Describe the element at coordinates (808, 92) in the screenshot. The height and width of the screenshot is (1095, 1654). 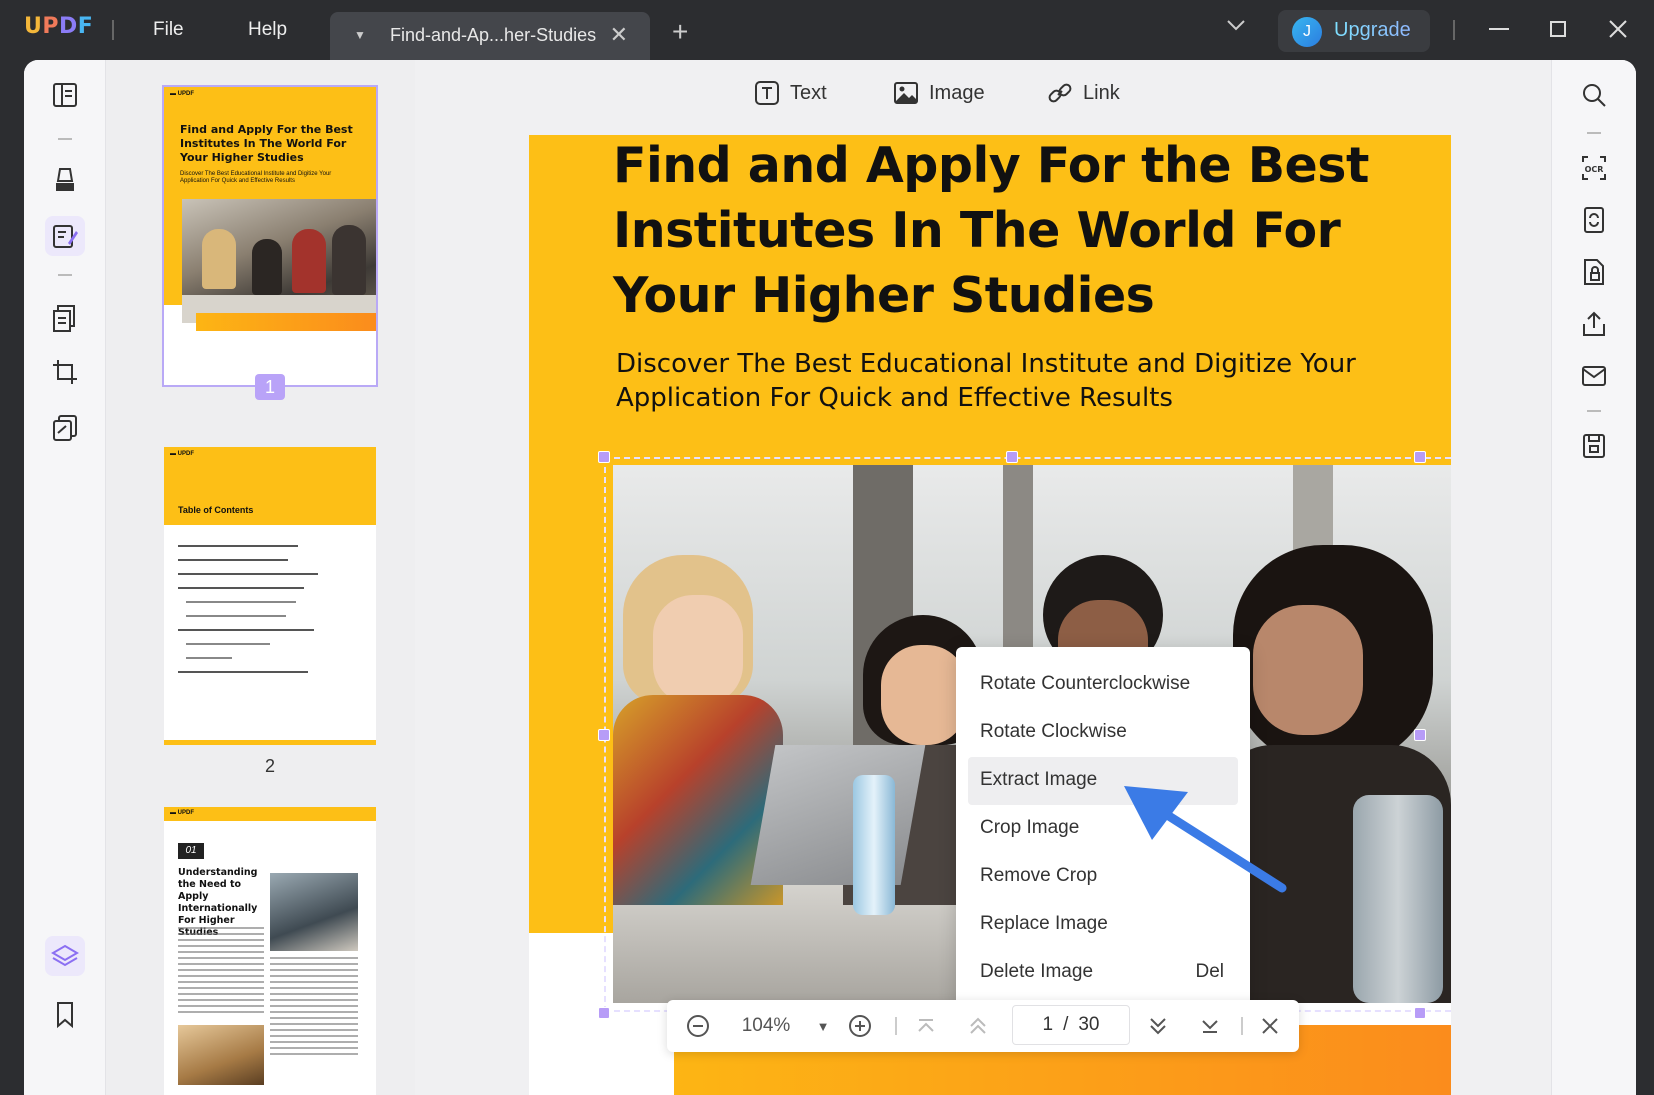
I see `text-tool-label: Text` at that location.